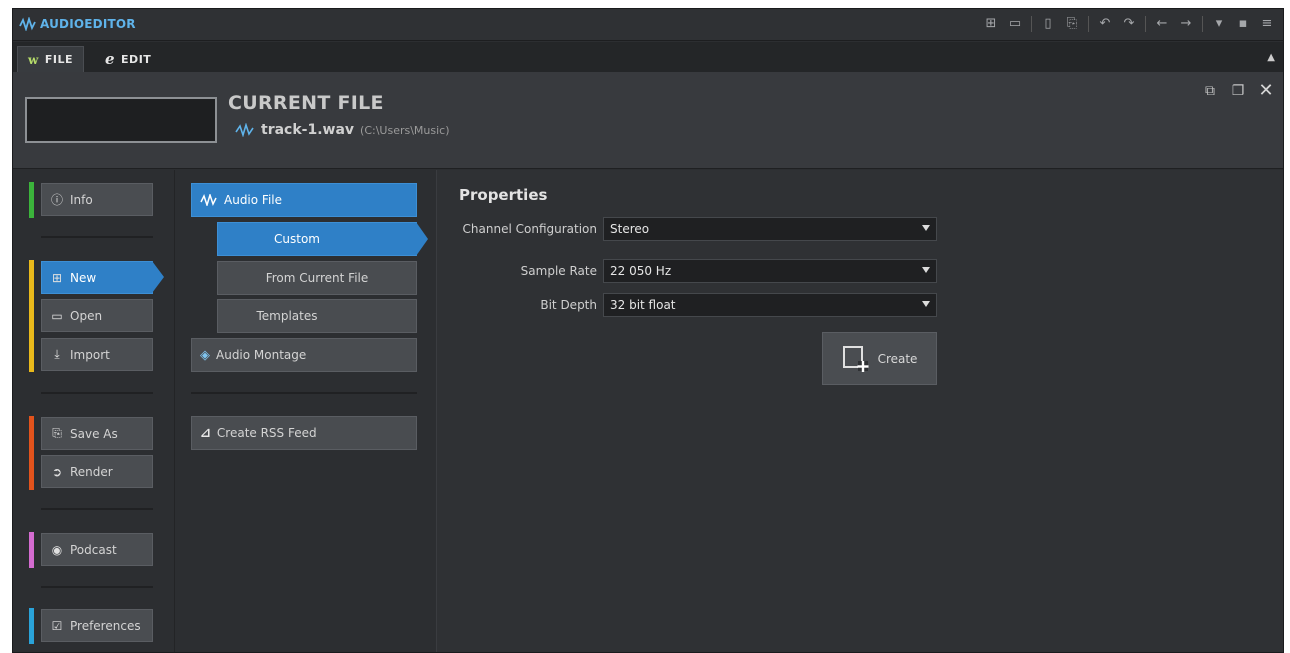  I want to click on bit-depth-select: 32 bit float, so click(770, 305).